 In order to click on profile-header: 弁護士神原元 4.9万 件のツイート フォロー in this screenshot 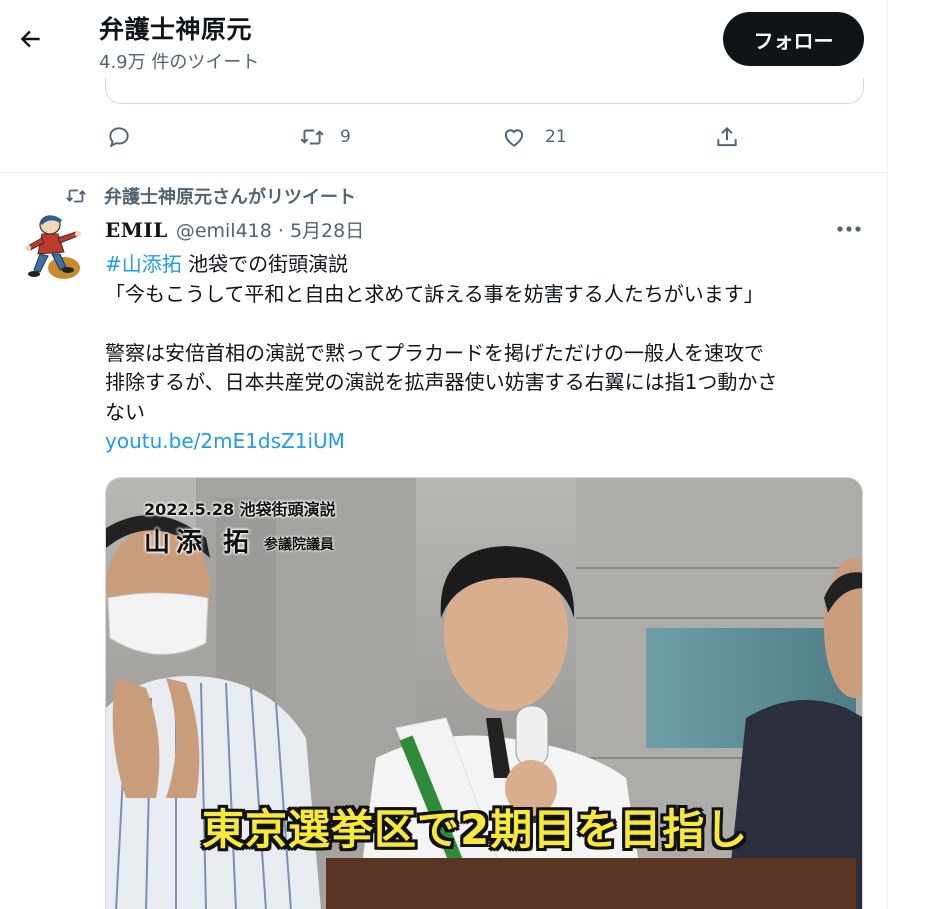, I will do `click(443, 39)`.